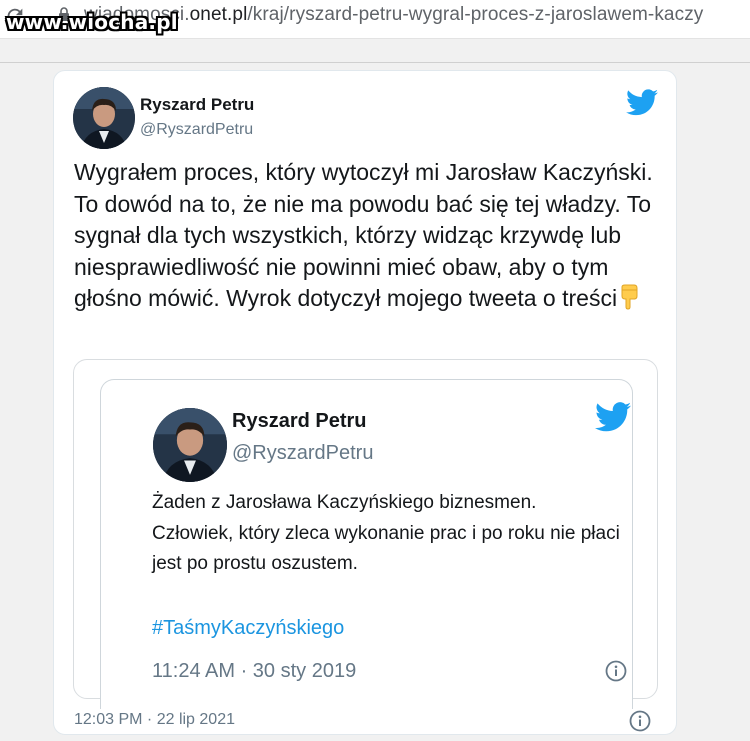  What do you see at coordinates (248, 628) in the screenshot?
I see `hashtag-link: #TaśmyKaczyńskiego` at bounding box center [248, 628].